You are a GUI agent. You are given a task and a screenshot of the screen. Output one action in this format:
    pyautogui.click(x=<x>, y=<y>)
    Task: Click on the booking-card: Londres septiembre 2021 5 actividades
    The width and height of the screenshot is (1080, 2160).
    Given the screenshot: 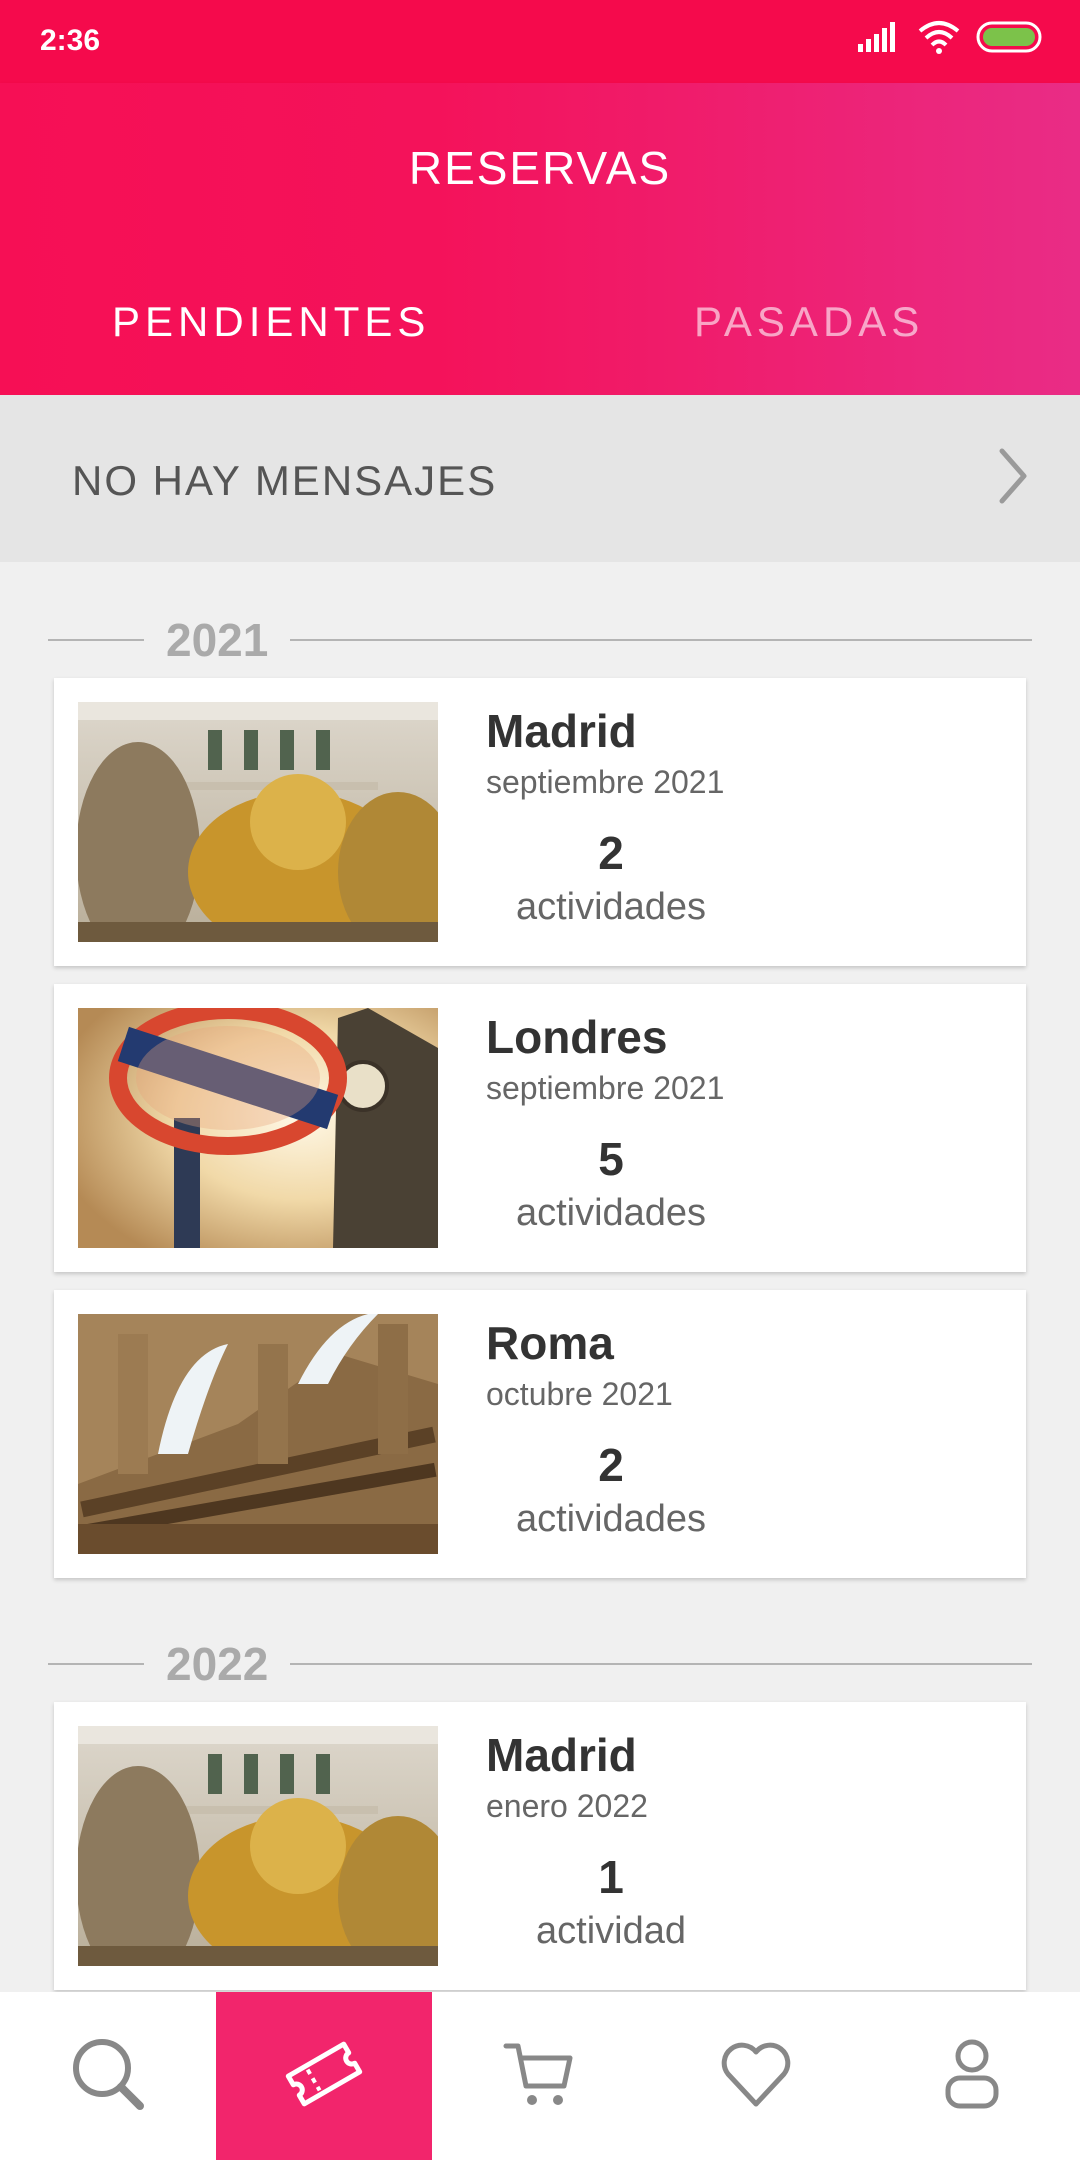 What is the action you would take?
    pyautogui.click(x=540, y=1128)
    